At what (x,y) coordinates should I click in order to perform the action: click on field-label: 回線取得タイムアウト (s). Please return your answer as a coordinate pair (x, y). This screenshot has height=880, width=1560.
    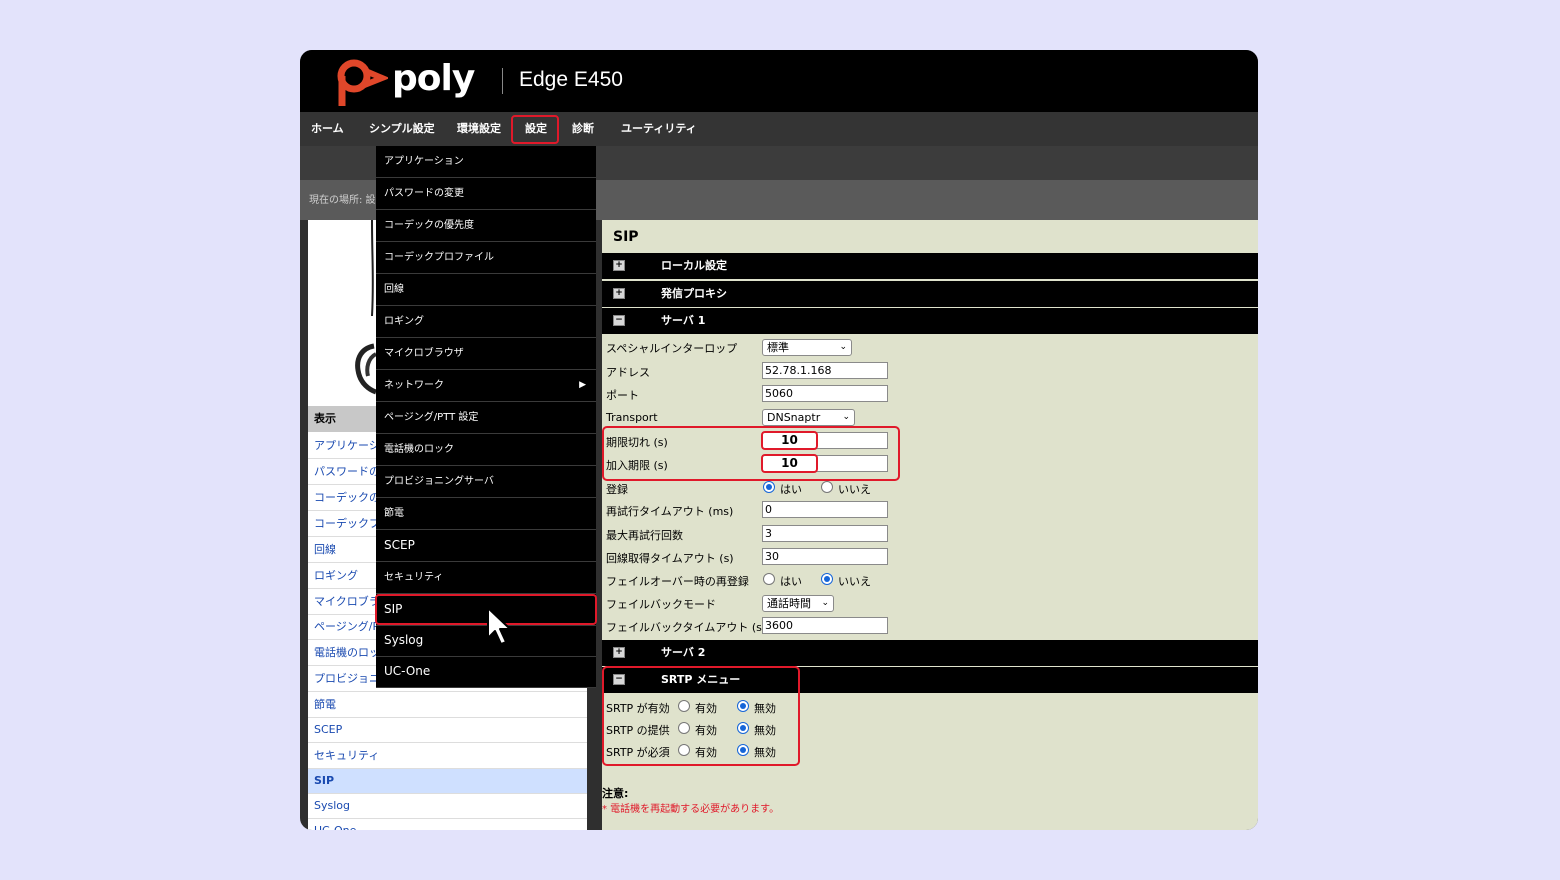
    Looking at the image, I should click on (670, 558).